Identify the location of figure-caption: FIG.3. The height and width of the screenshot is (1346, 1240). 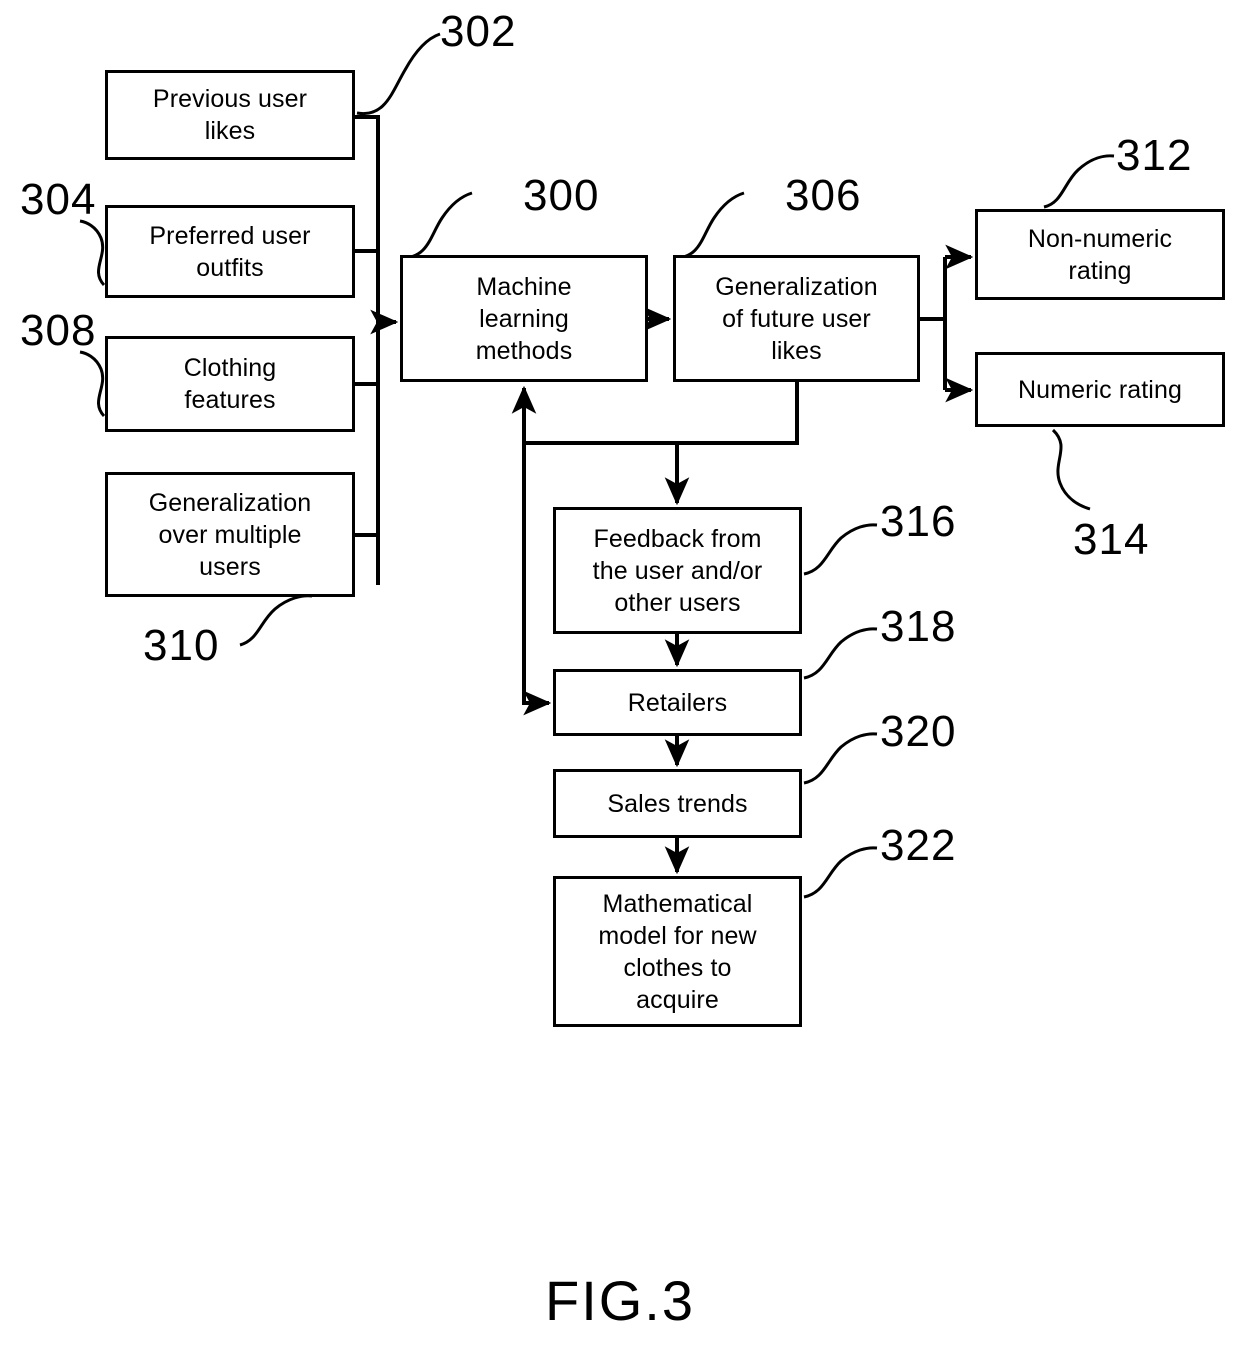
(620, 1300).